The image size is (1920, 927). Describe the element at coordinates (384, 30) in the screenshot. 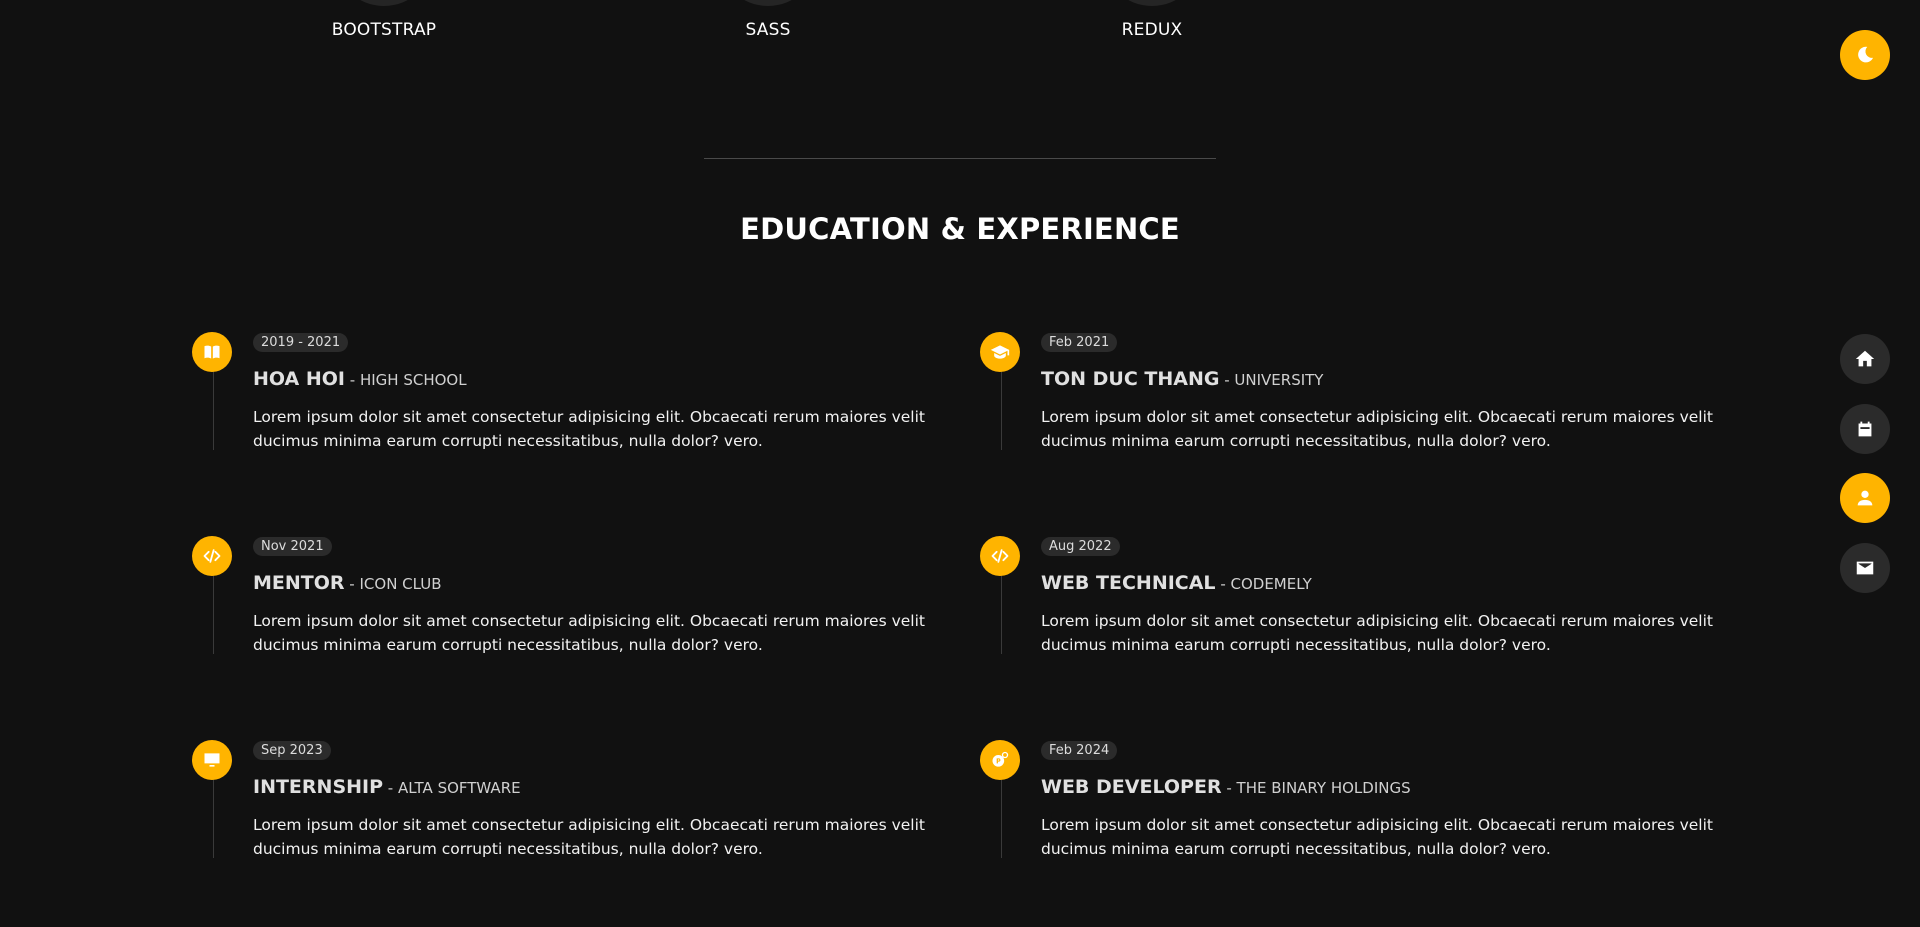

I see `skill-label: BOOTSTRAP` at that location.